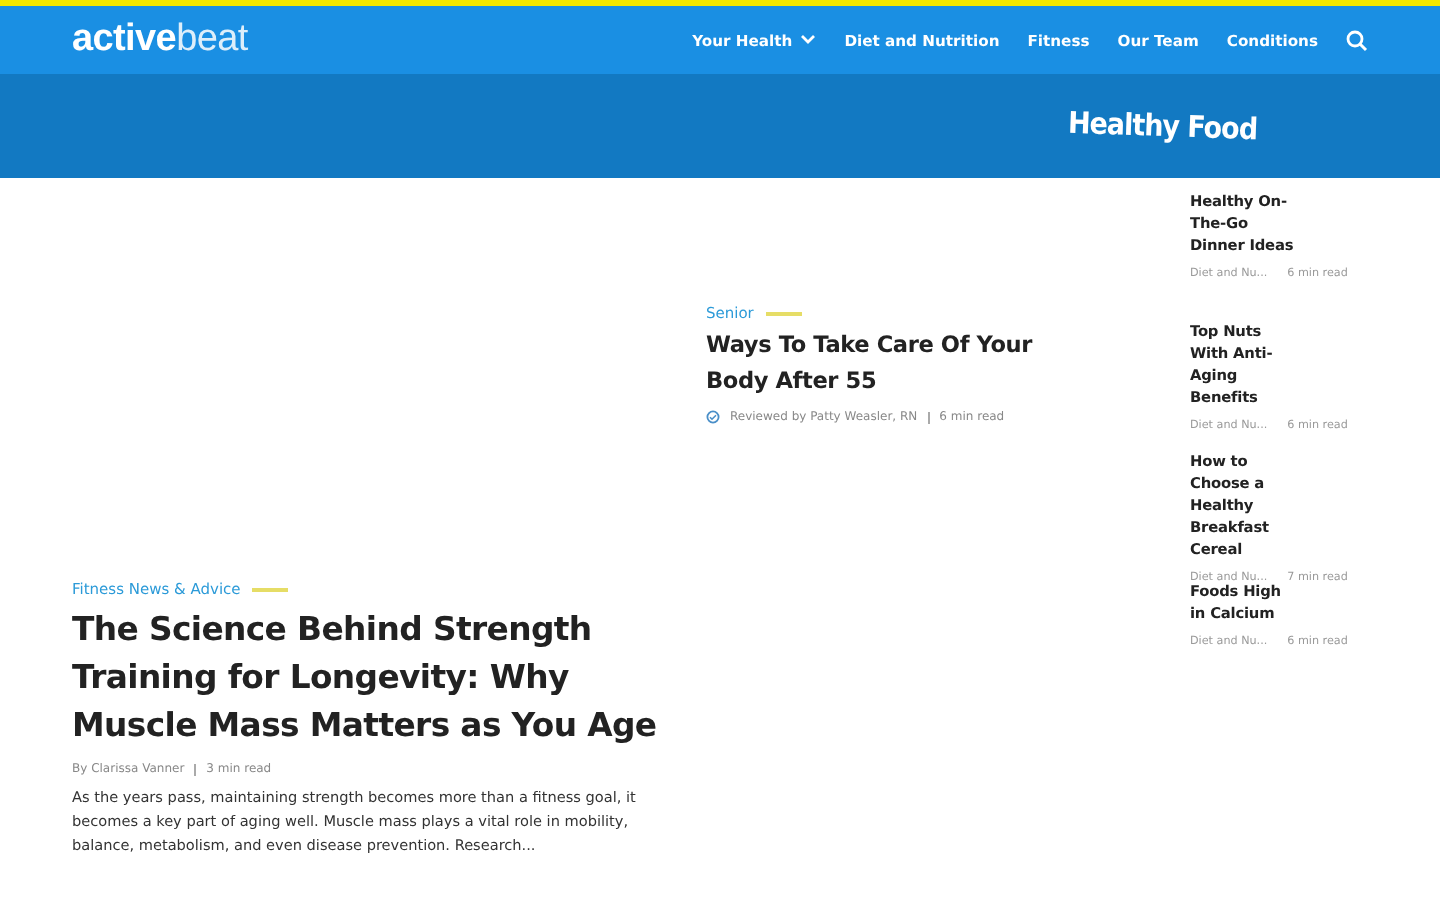  Describe the element at coordinates (160, 40) in the screenshot. I see `logo: activebeat` at that location.